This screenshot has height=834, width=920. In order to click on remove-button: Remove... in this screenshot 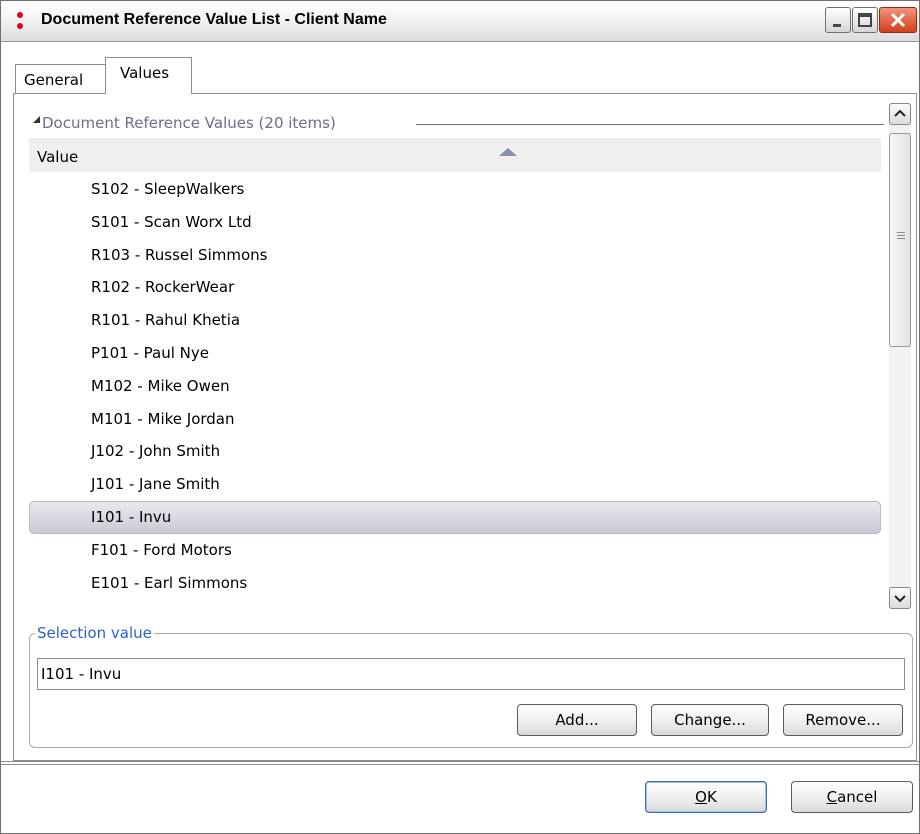, I will do `click(843, 720)`.